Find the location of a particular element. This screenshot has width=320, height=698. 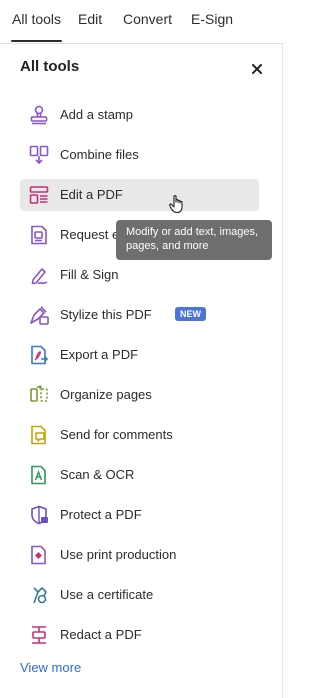

tool-organize-pages: Organize pages is located at coordinates (139, 395).